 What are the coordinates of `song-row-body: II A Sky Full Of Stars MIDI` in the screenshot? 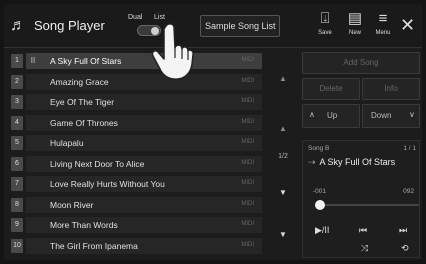 It's located at (144, 61).